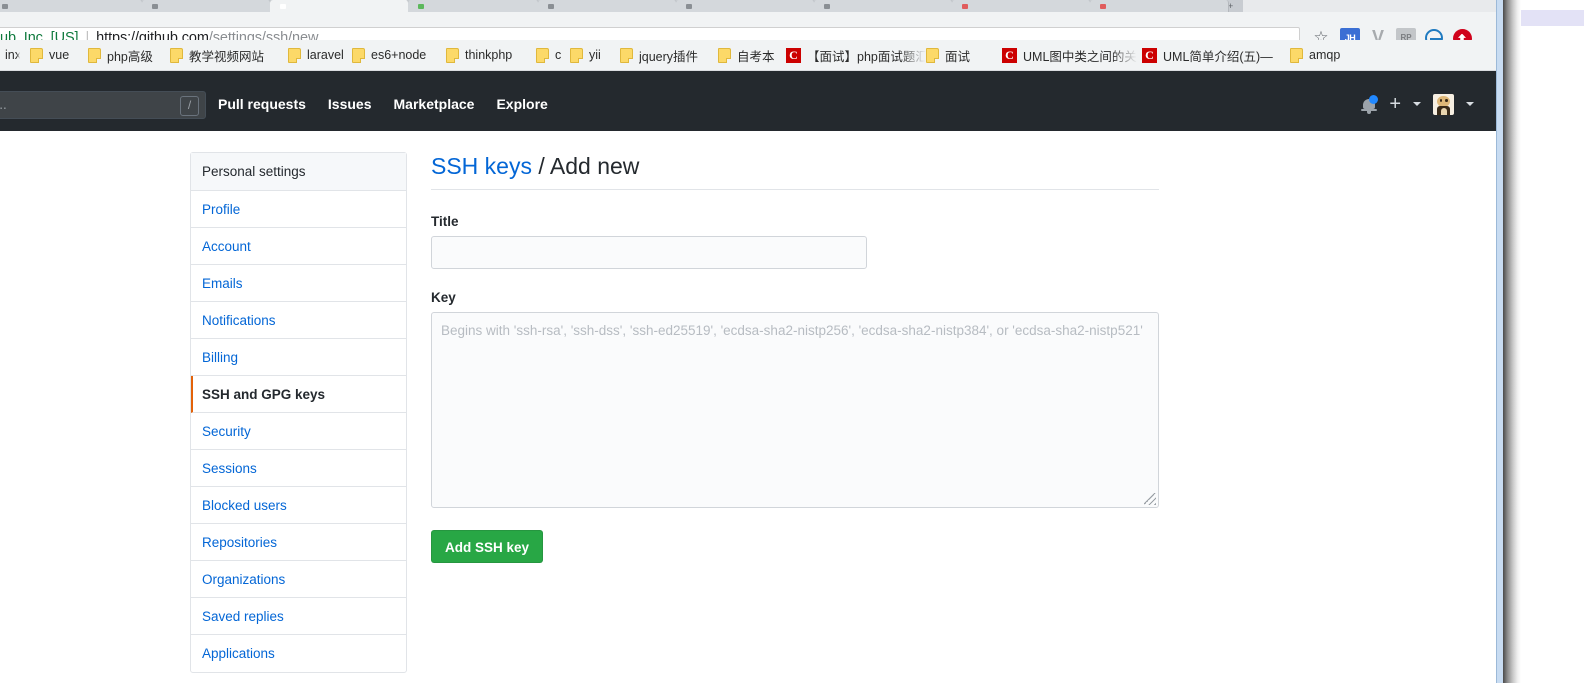 The width and height of the screenshot is (1584, 683). I want to click on create-new-plus-icon: +, so click(1395, 104).